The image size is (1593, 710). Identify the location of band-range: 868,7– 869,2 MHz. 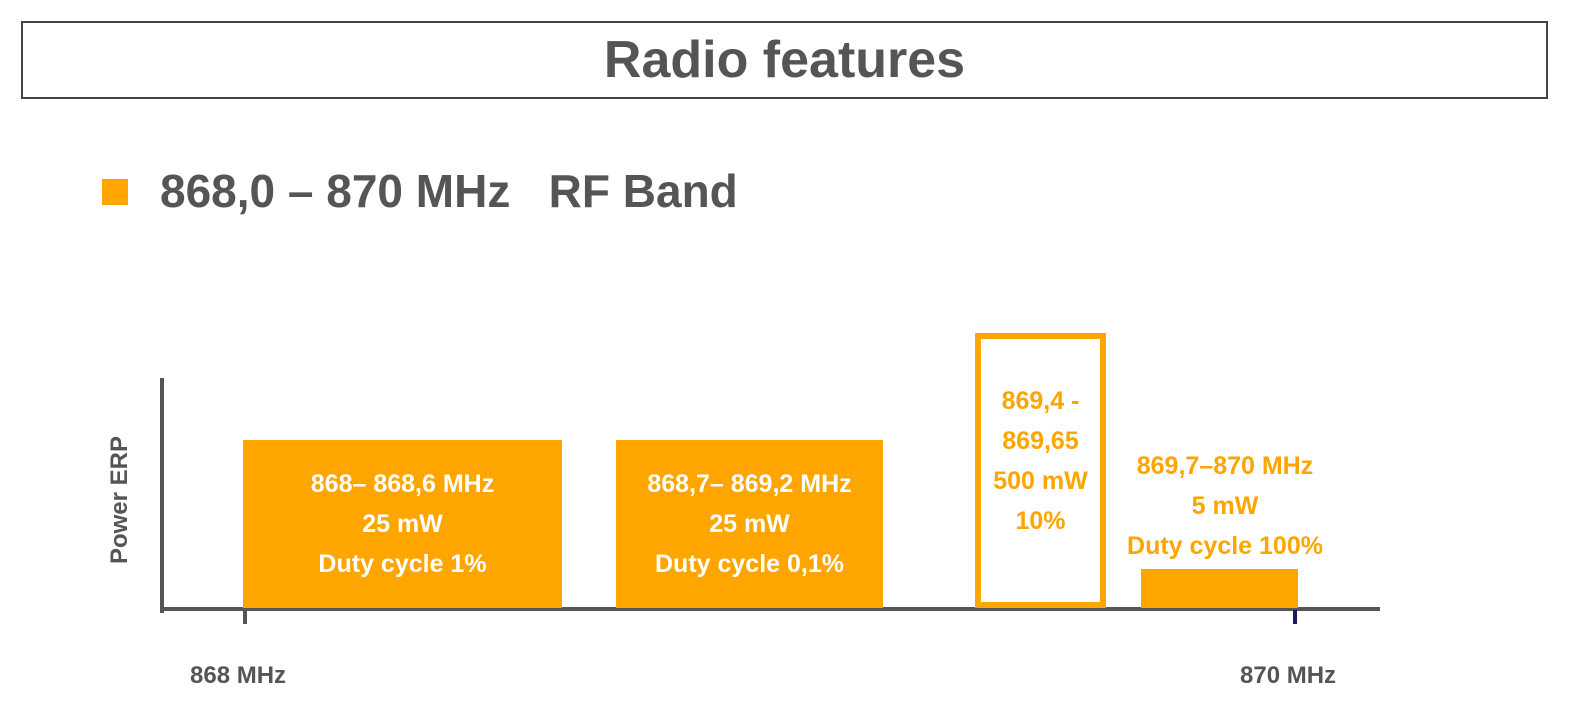
(749, 484).